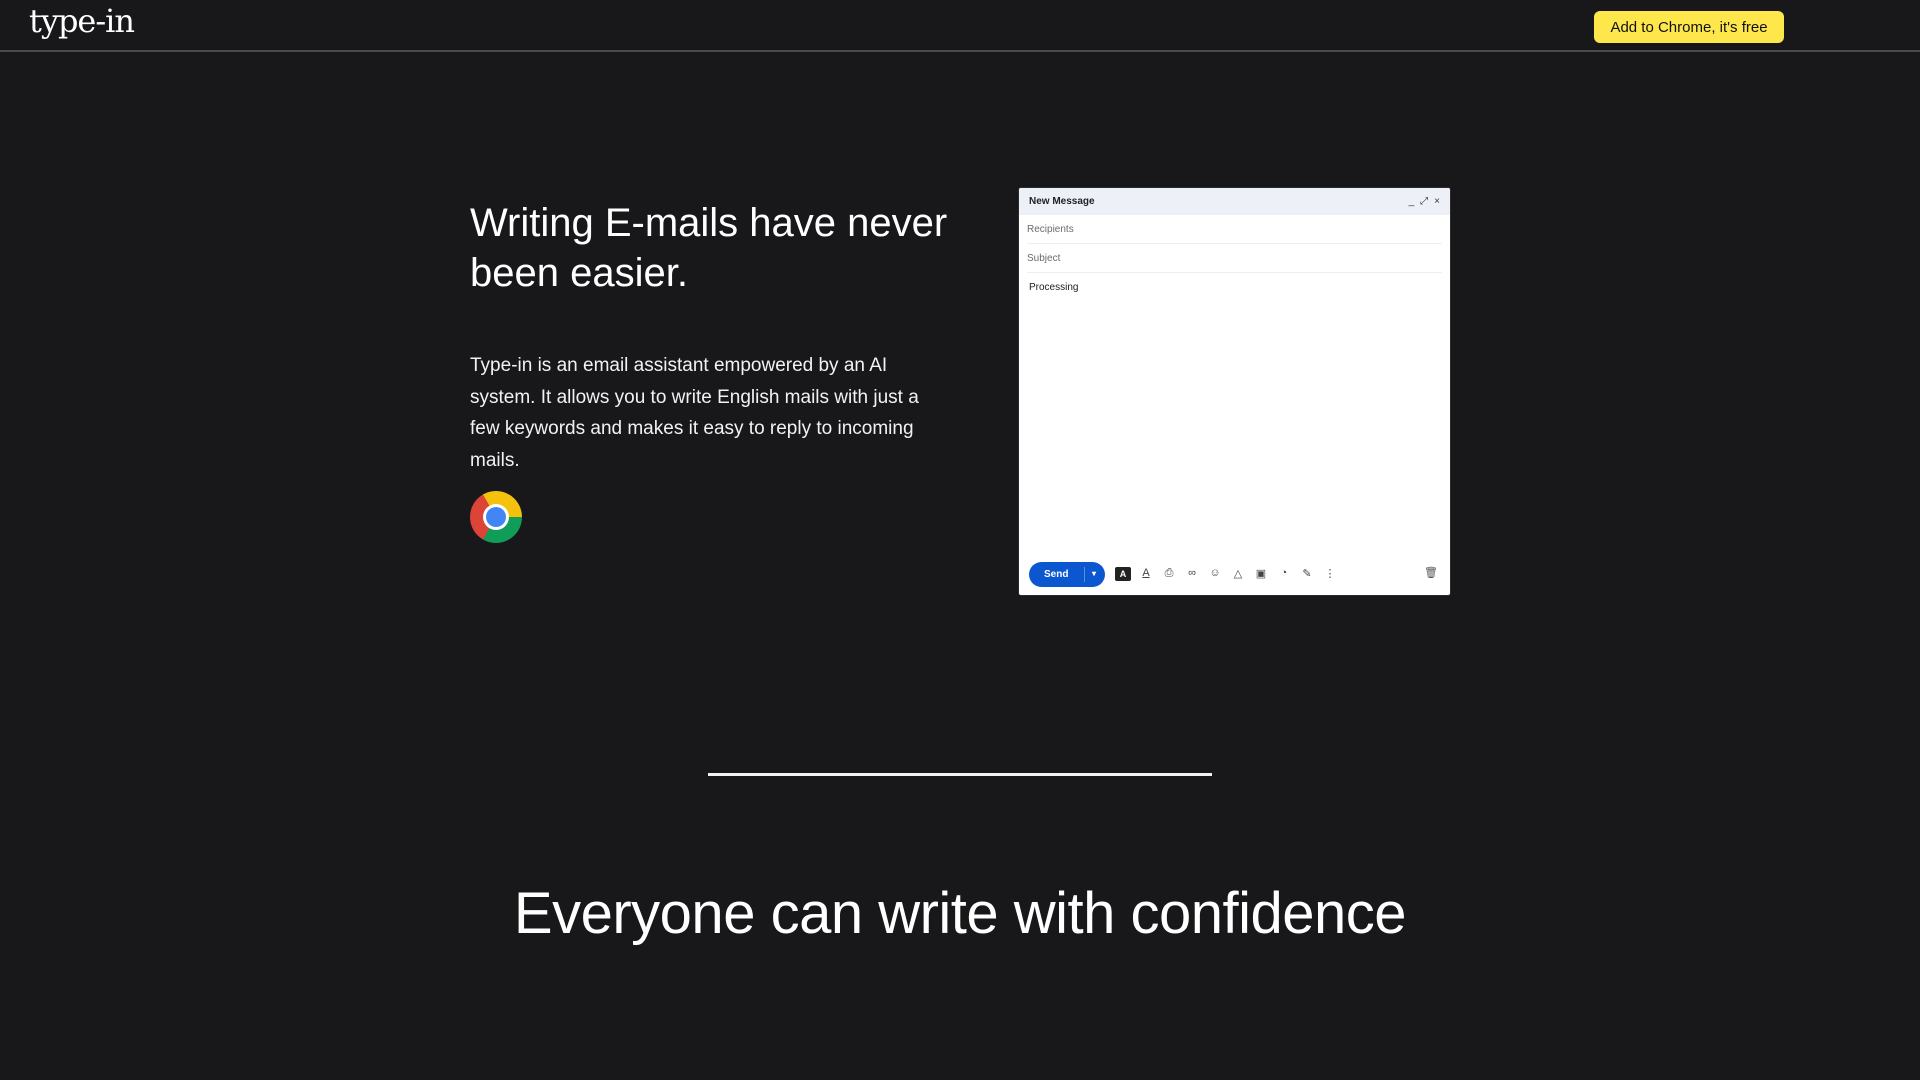 The image size is (1920, 1080). Describe the element at coordinates (1261, 574) in the screenshot. I see `image-icon: ▣` at that location.